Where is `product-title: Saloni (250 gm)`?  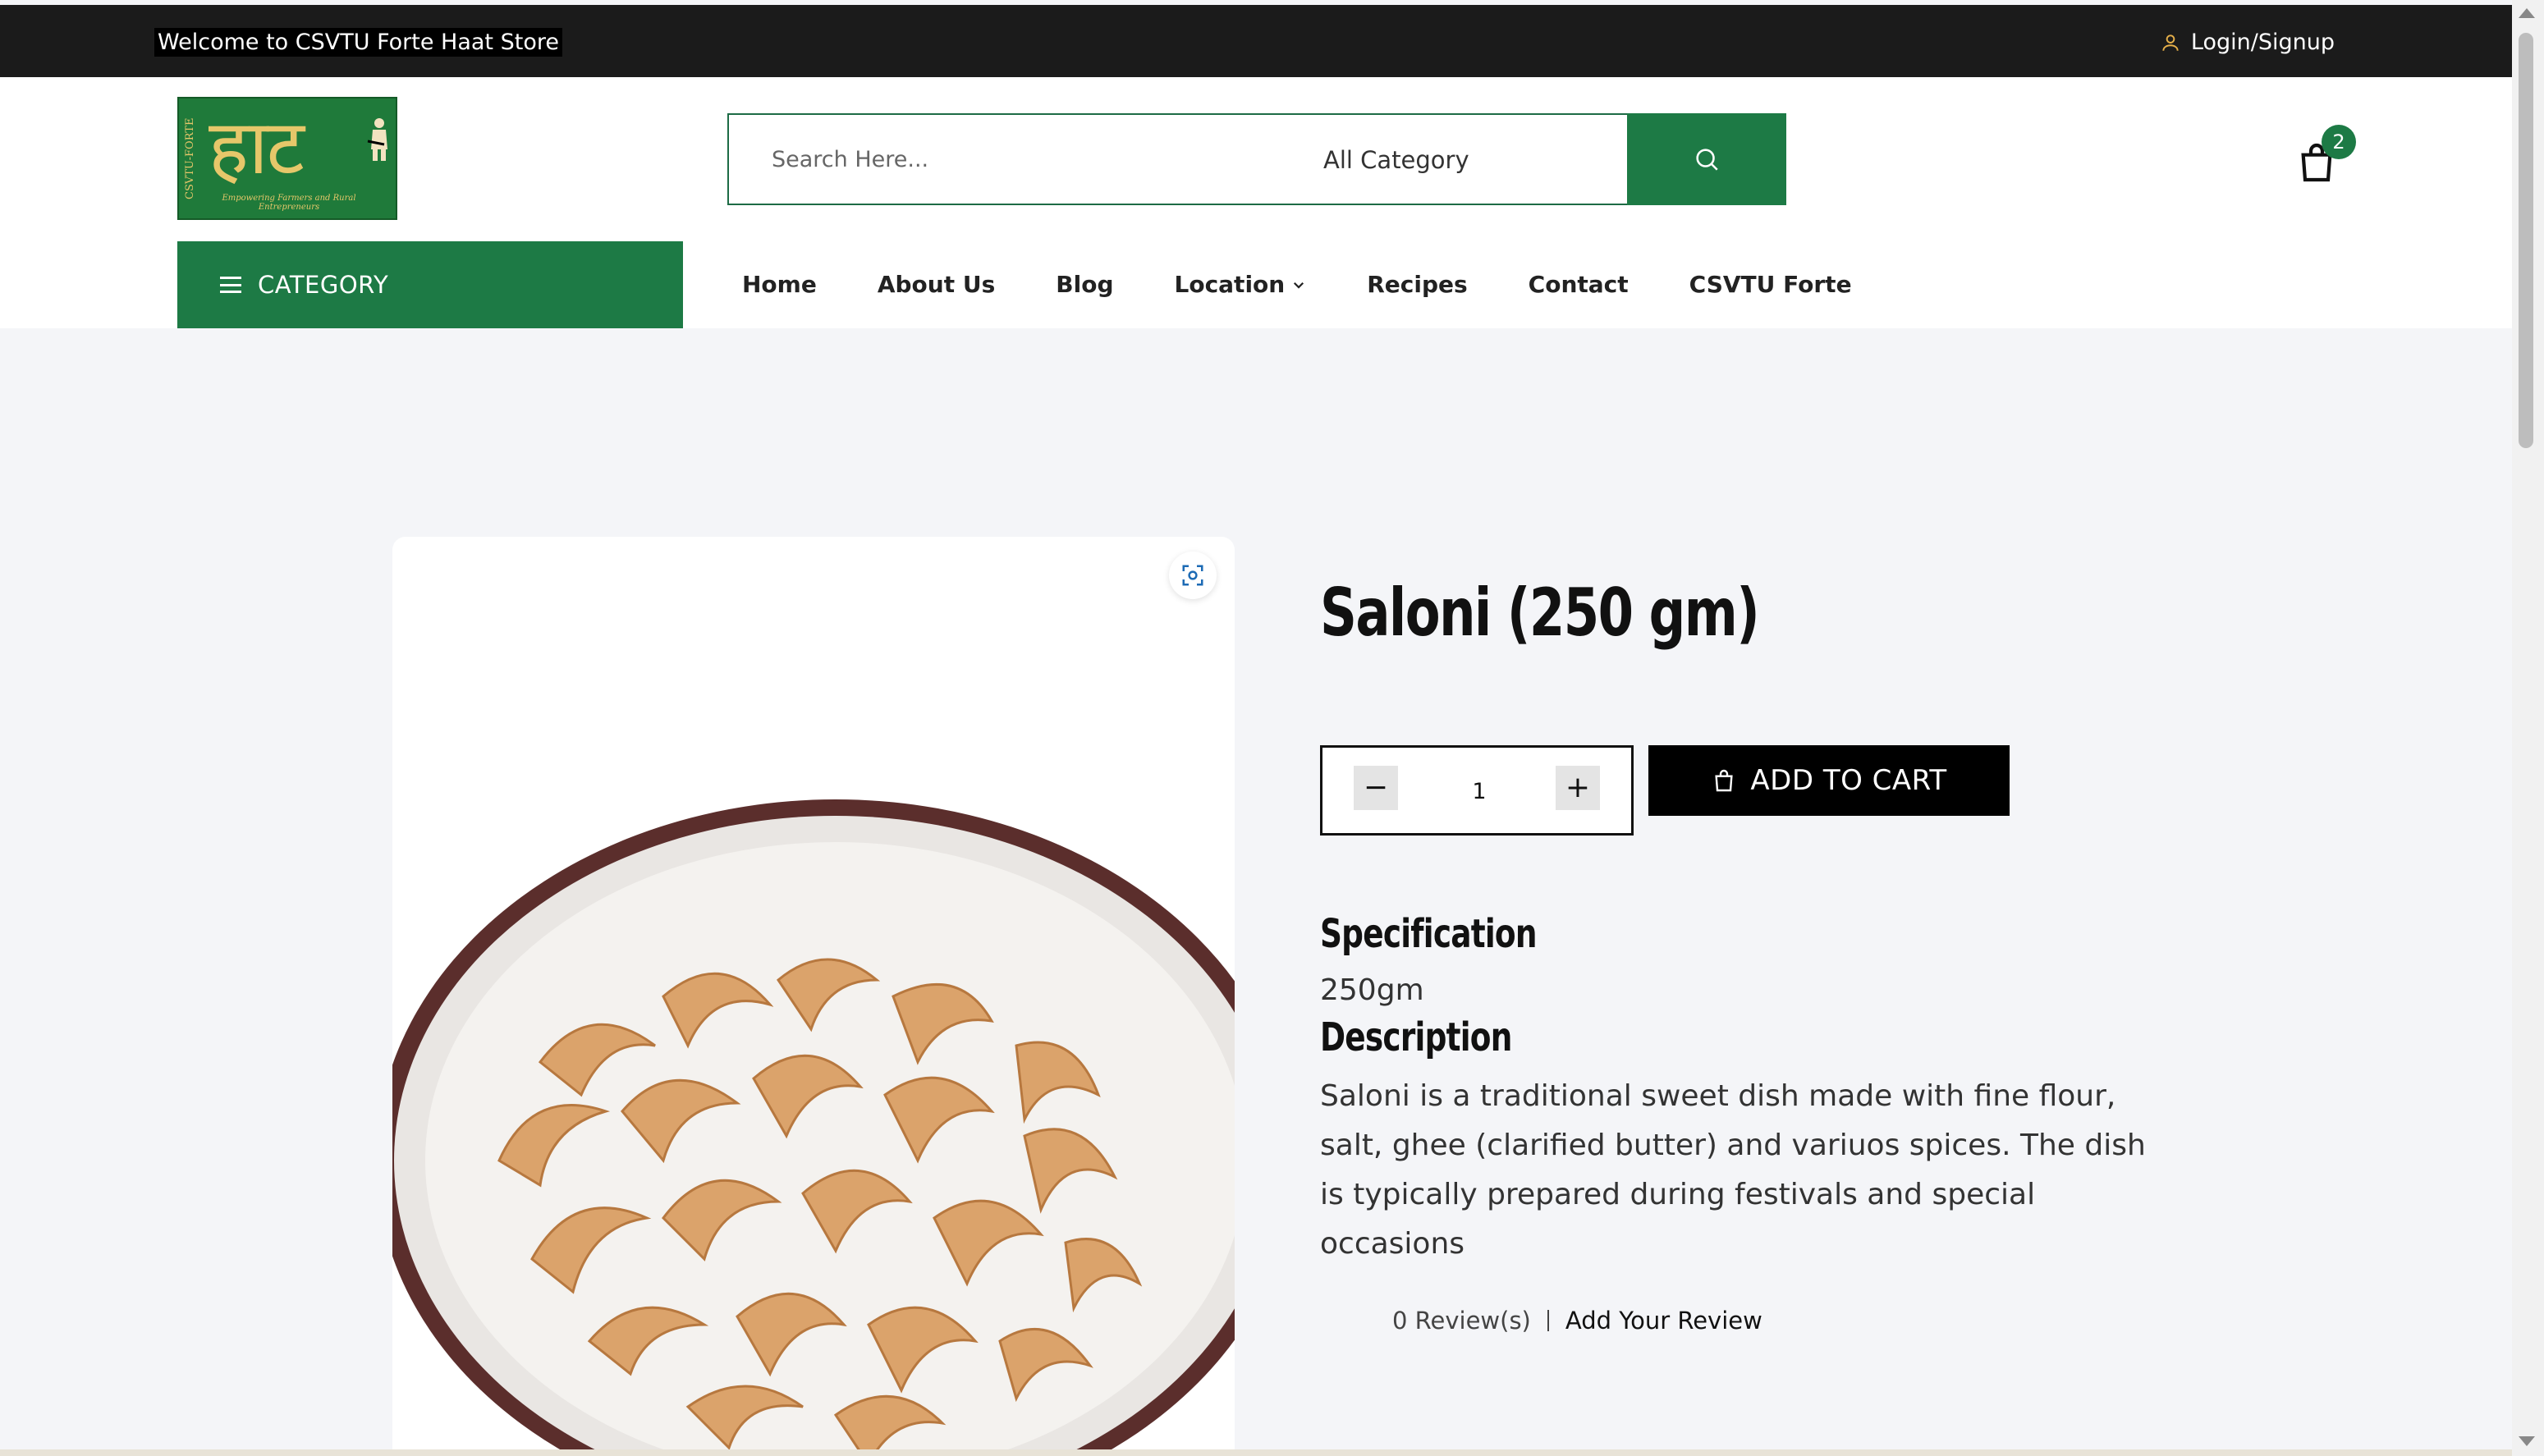
product-title: Saloni (250 gm) is located at coordinates (1540, 613).